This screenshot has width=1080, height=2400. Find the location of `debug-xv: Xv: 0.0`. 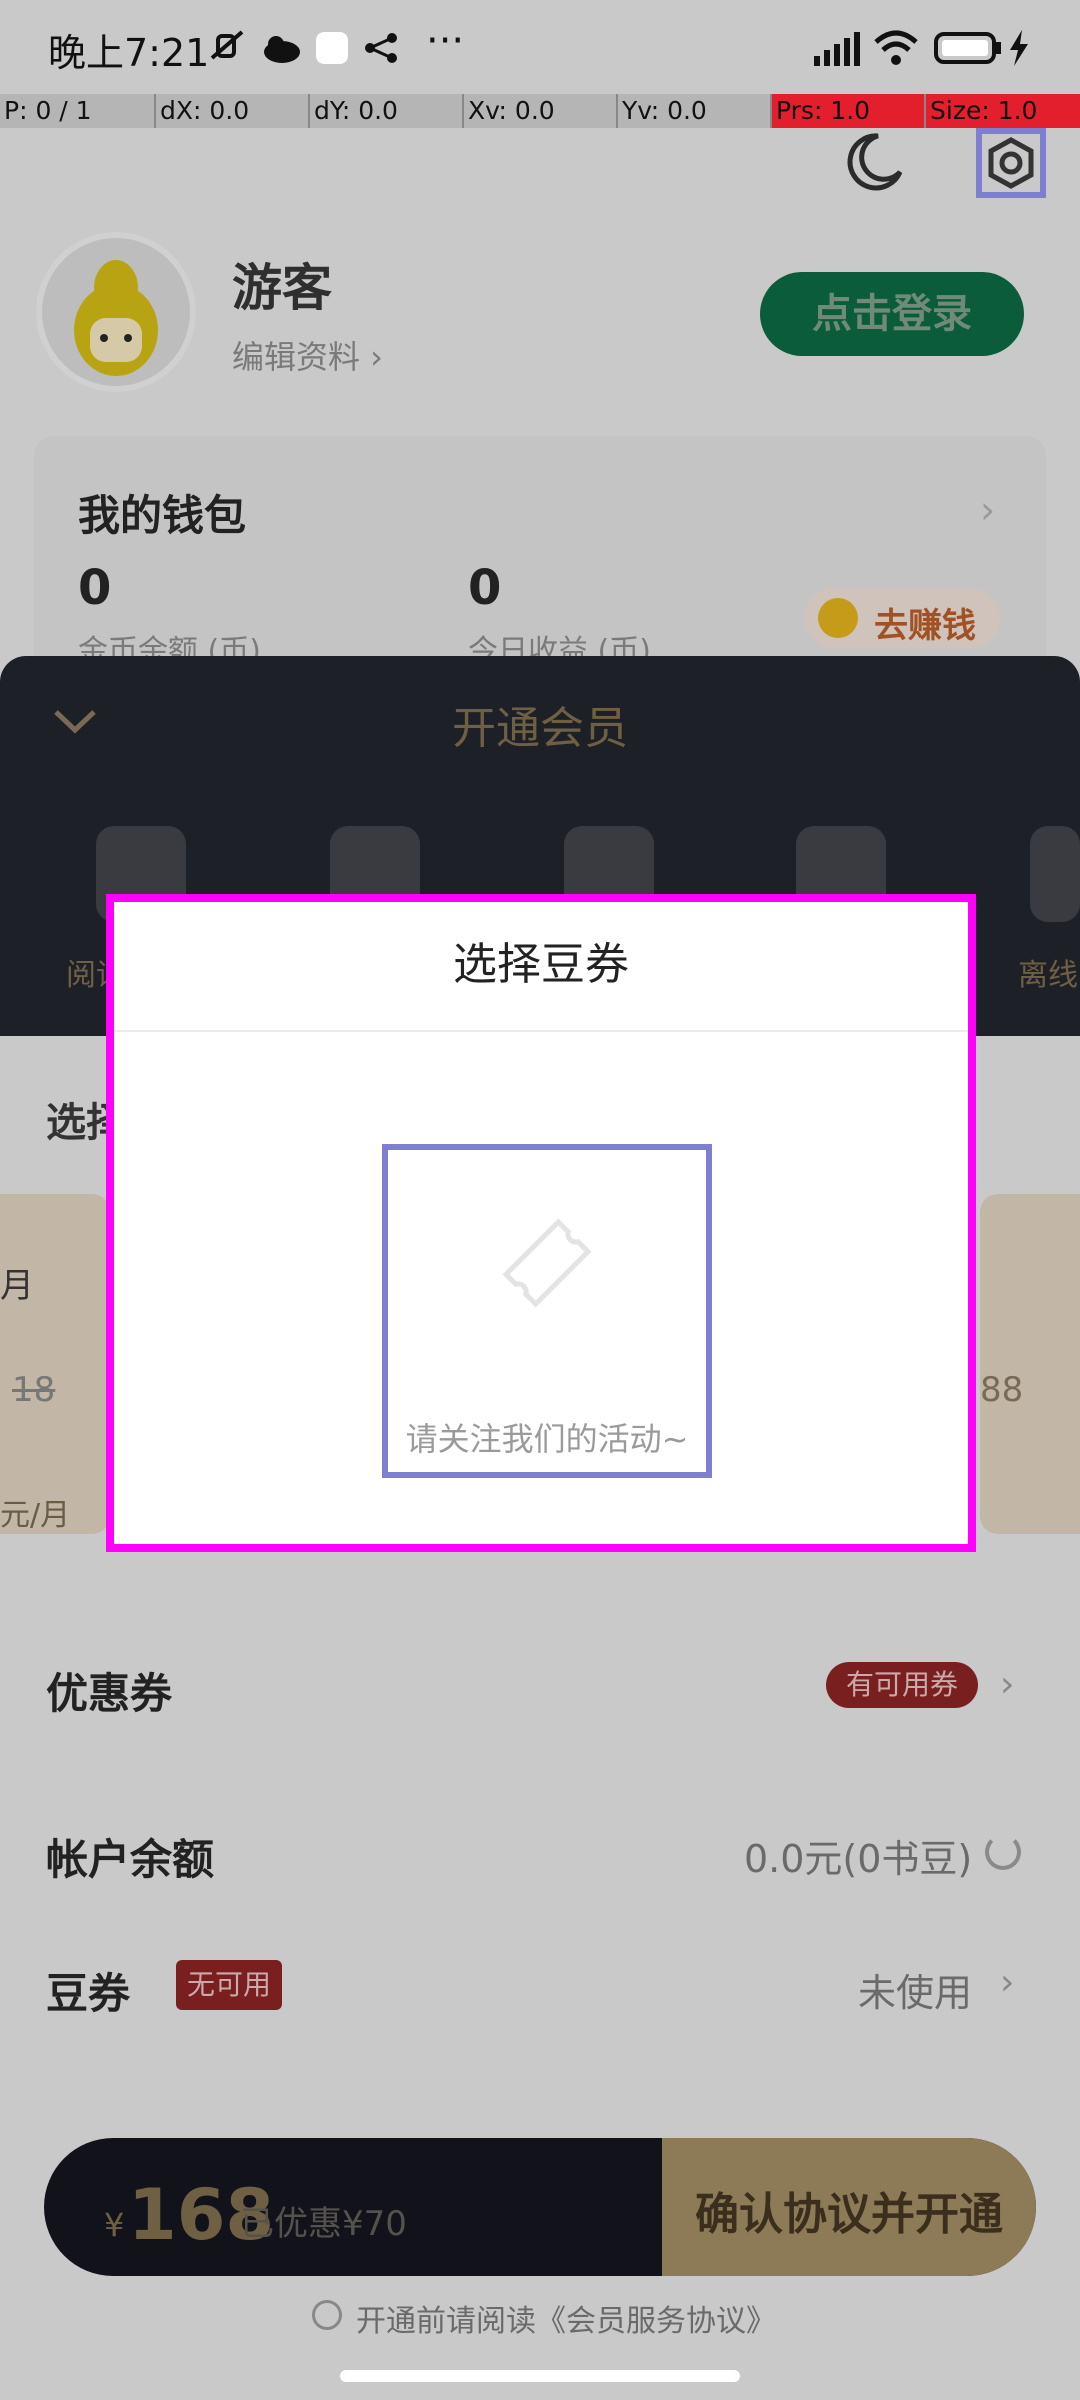

debug-xv: Xv: 0.0 is located at coordinates (539, 111).